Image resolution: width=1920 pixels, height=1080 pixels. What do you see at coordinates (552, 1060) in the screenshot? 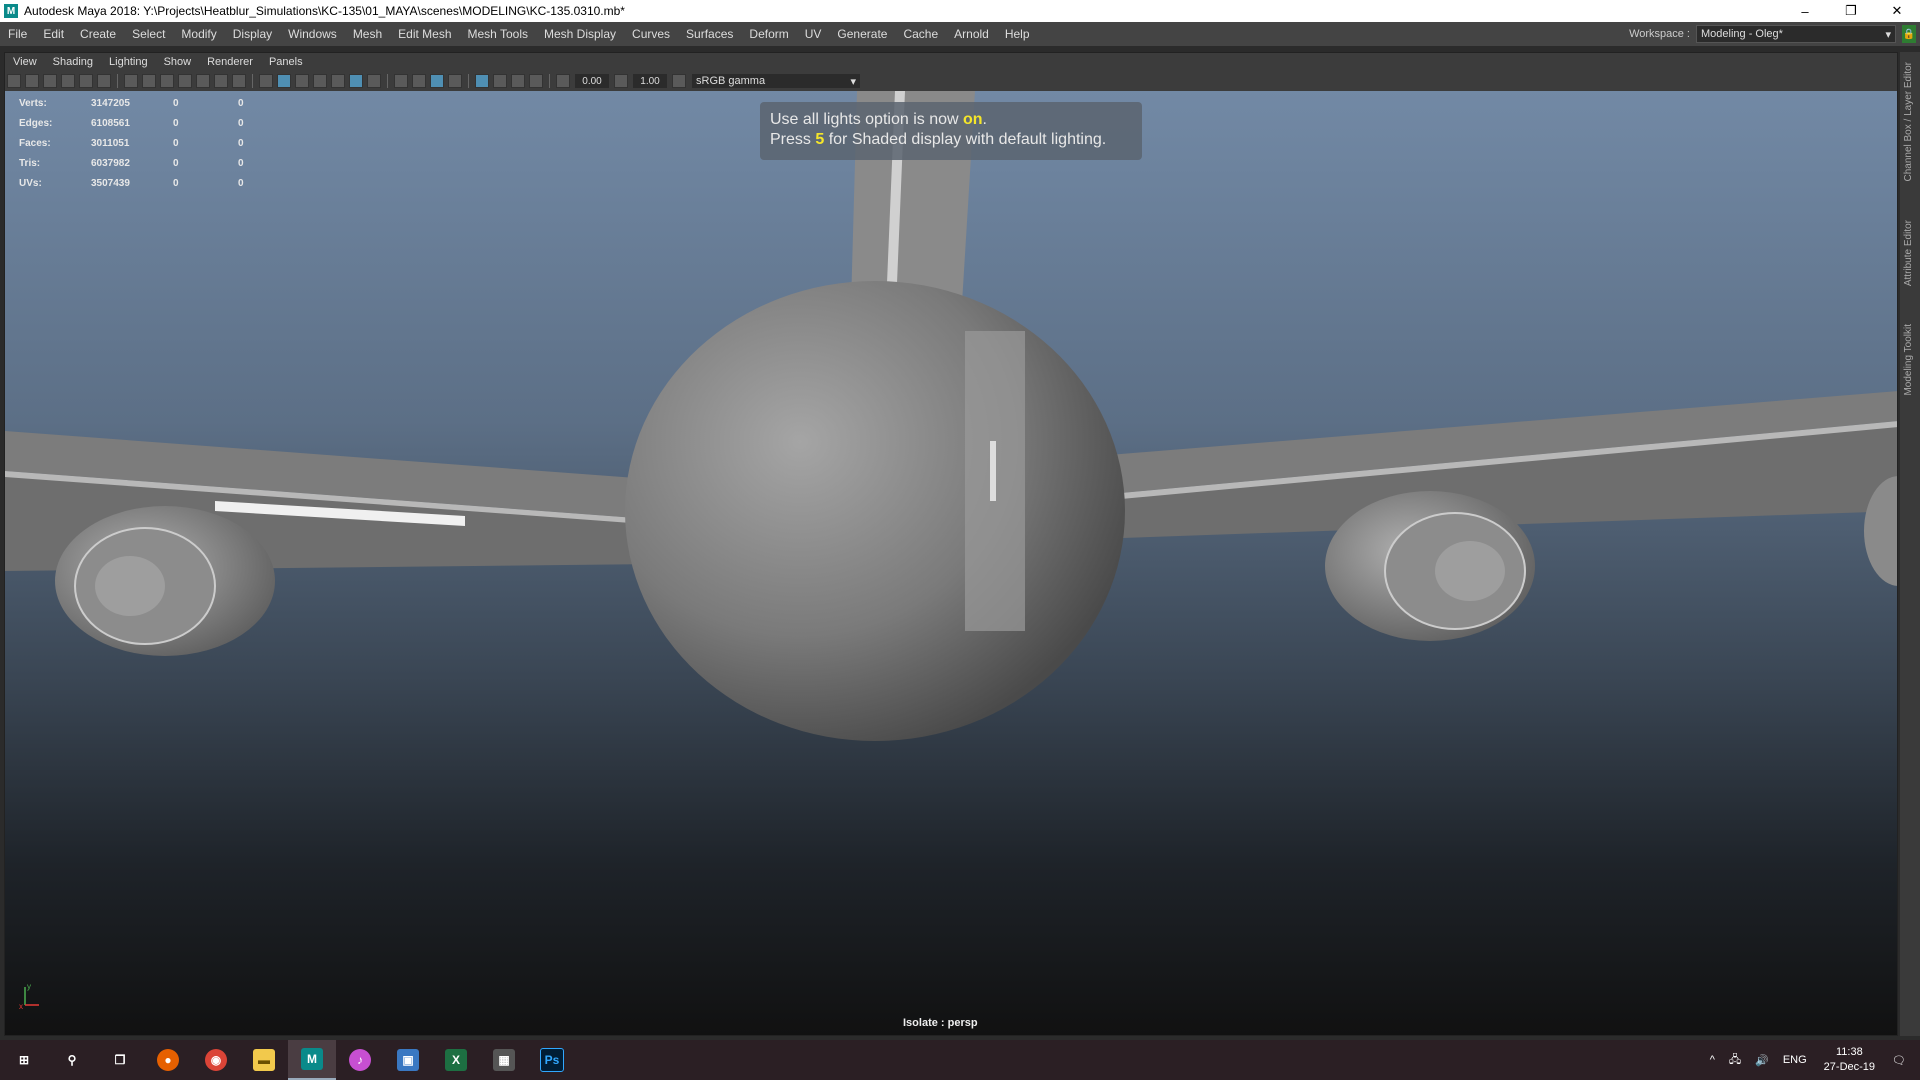
I see `taskbar-photoshop: Ps` at bounding box center [552, 1060].